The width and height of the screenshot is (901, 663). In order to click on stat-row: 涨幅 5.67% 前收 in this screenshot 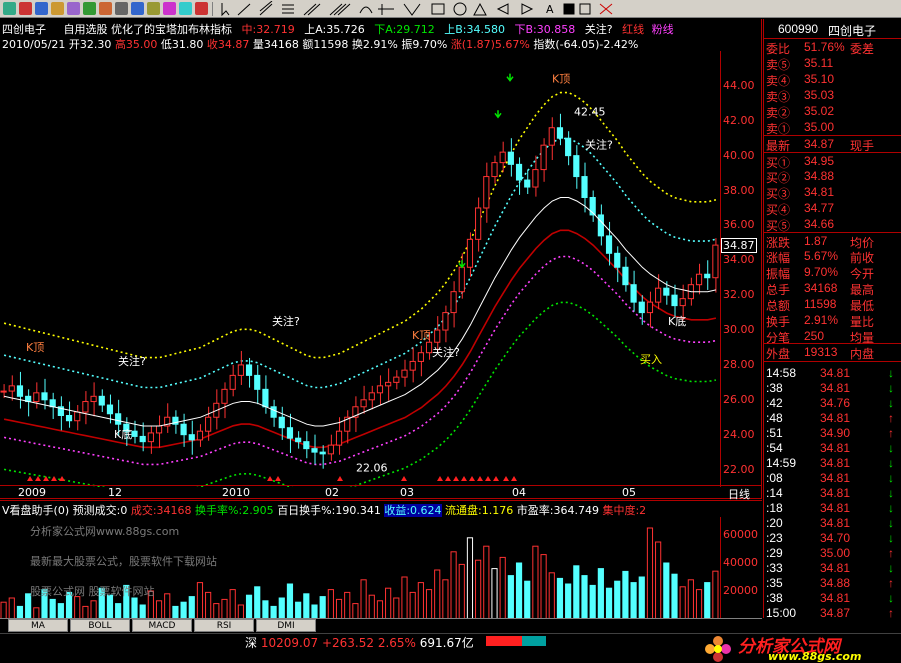, I will do `click(832, 256)`.